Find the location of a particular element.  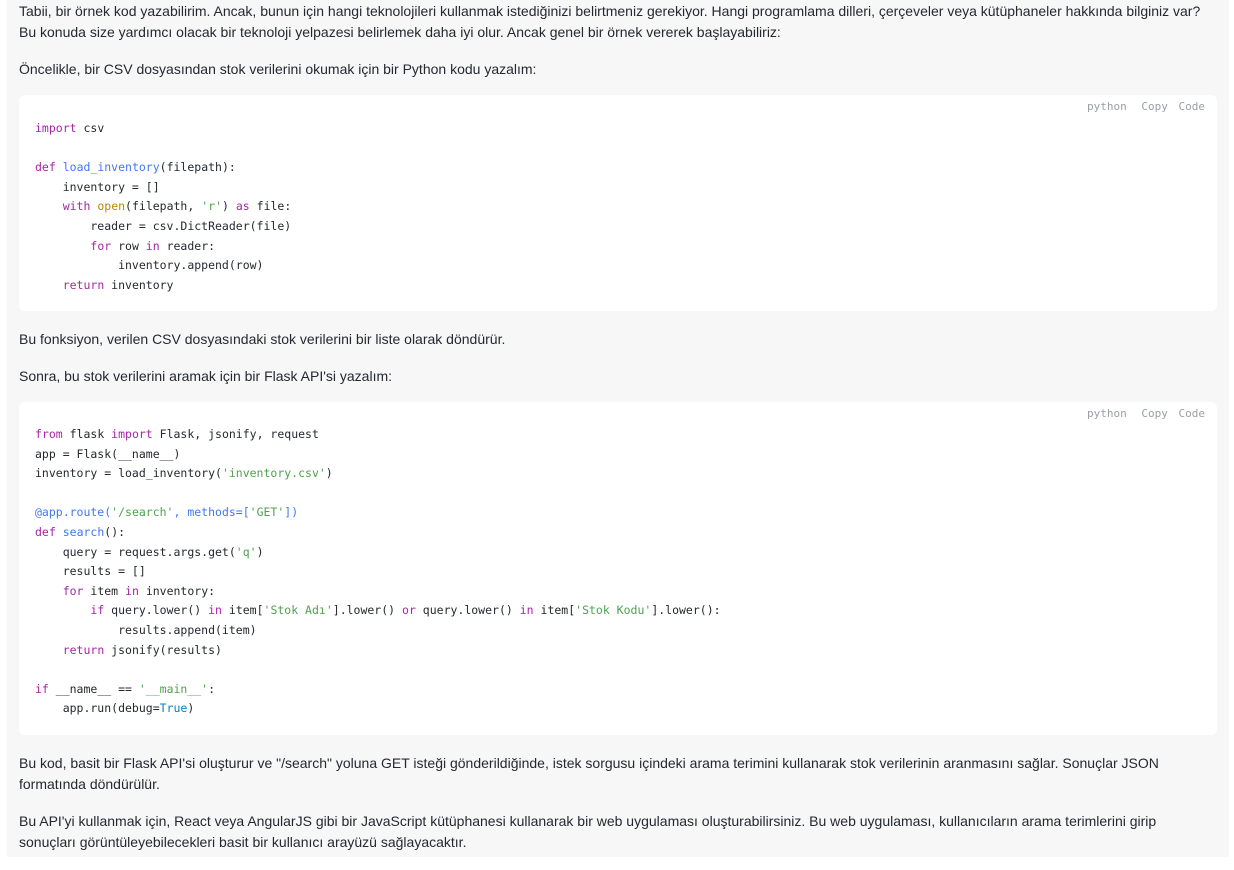

code-line: query = request.args.get('q') is located at coordinates (149, 551).